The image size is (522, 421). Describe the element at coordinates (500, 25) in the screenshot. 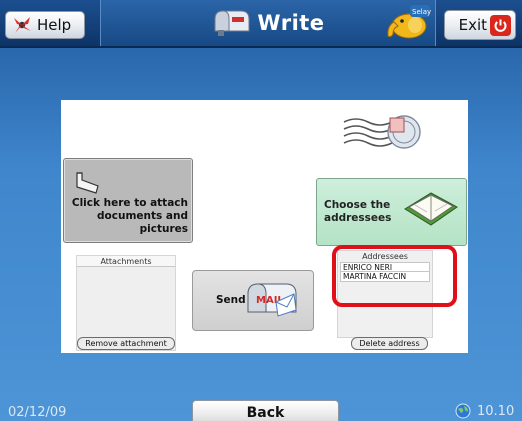

I see `power-icon` at that location.